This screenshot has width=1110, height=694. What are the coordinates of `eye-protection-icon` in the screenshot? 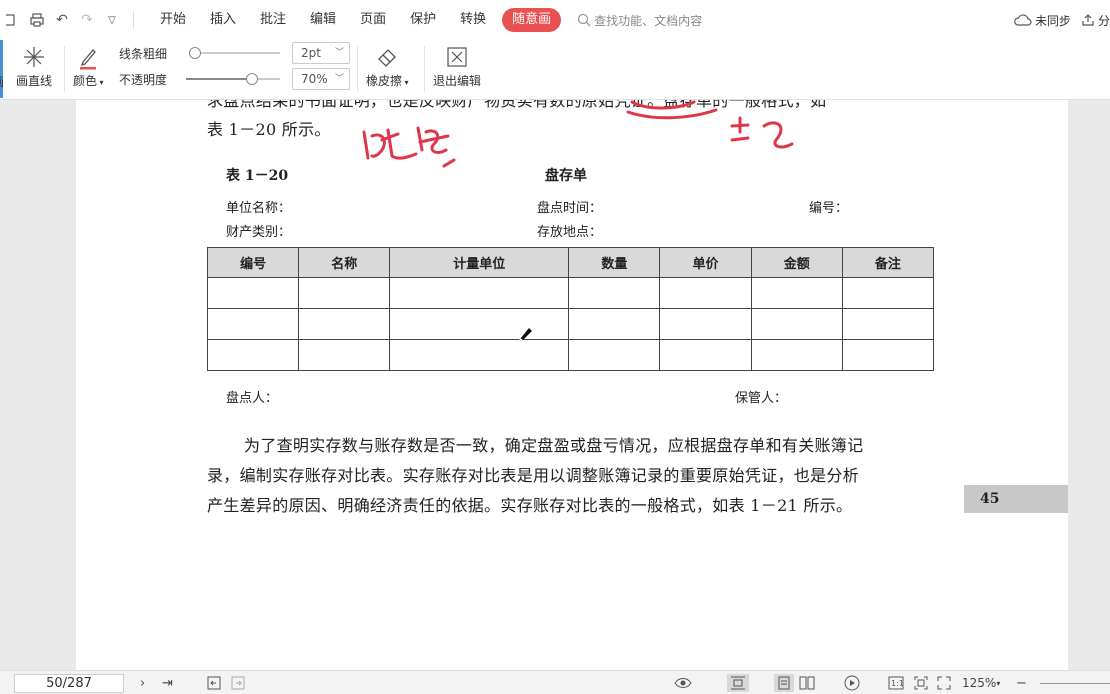 It's located at (683, 683).